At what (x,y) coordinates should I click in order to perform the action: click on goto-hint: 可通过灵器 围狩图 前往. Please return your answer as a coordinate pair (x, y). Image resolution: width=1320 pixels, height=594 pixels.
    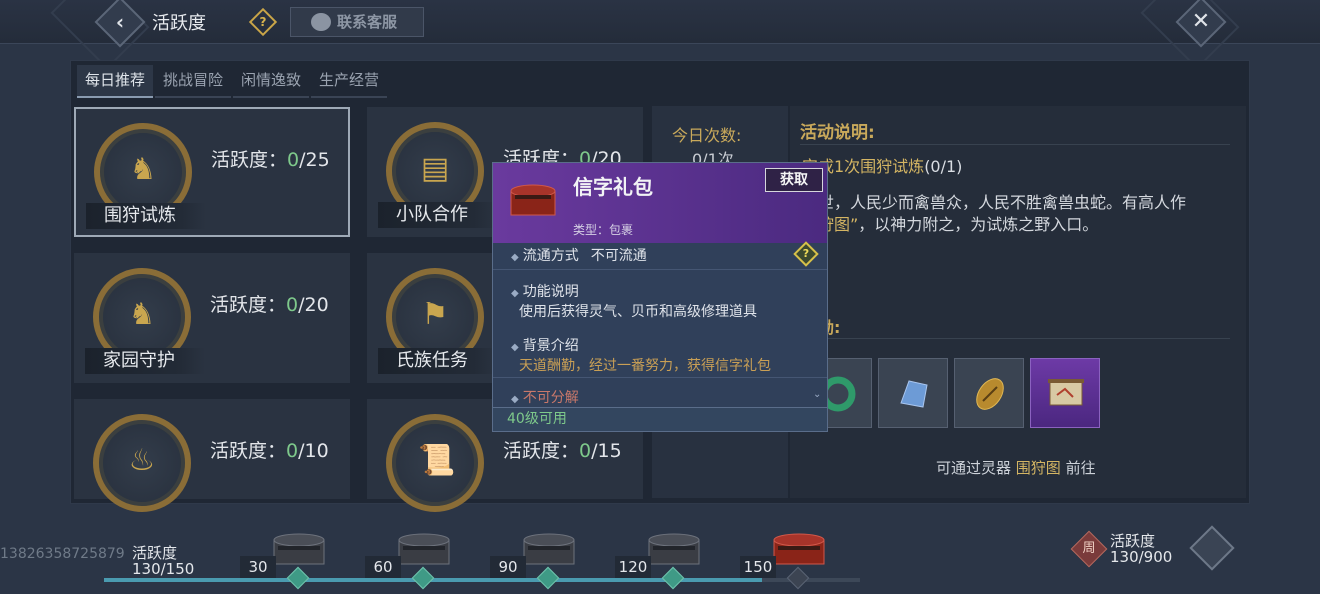
    Looking at the image, I should click on (1016, 468).